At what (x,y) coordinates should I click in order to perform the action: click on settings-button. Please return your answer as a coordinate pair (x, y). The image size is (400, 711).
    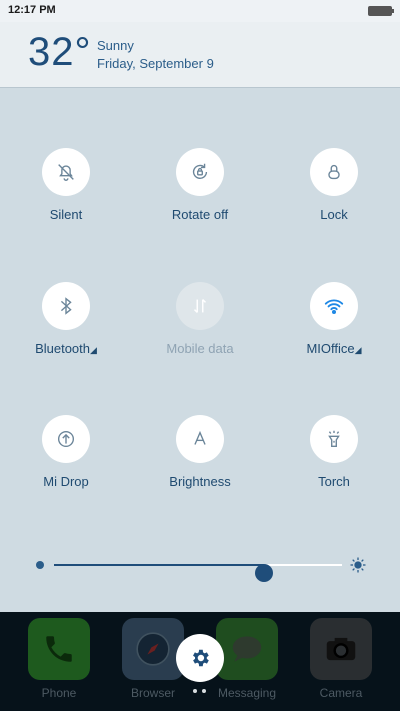
    Looking at the image, I should click on (200, 658).